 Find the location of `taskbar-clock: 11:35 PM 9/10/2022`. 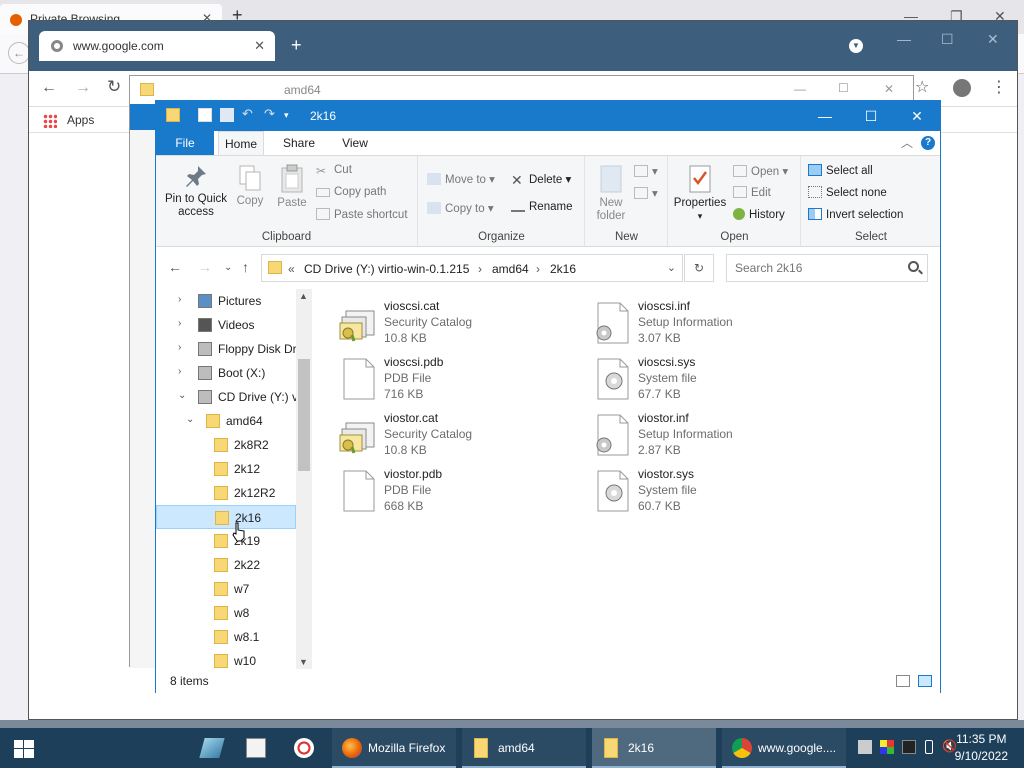

taskbar-clock: 11:35 PM 9/10/2022 is located at coordinates (981, 748).